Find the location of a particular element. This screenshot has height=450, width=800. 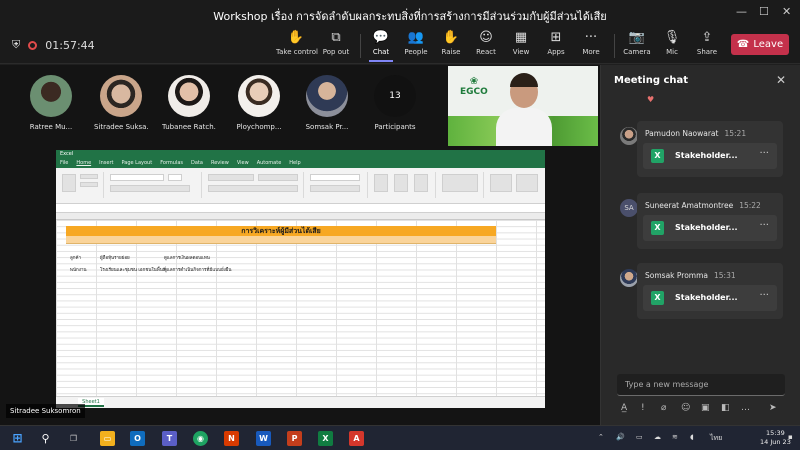

cell: พนักงาน is located at coordinates (78, 269).